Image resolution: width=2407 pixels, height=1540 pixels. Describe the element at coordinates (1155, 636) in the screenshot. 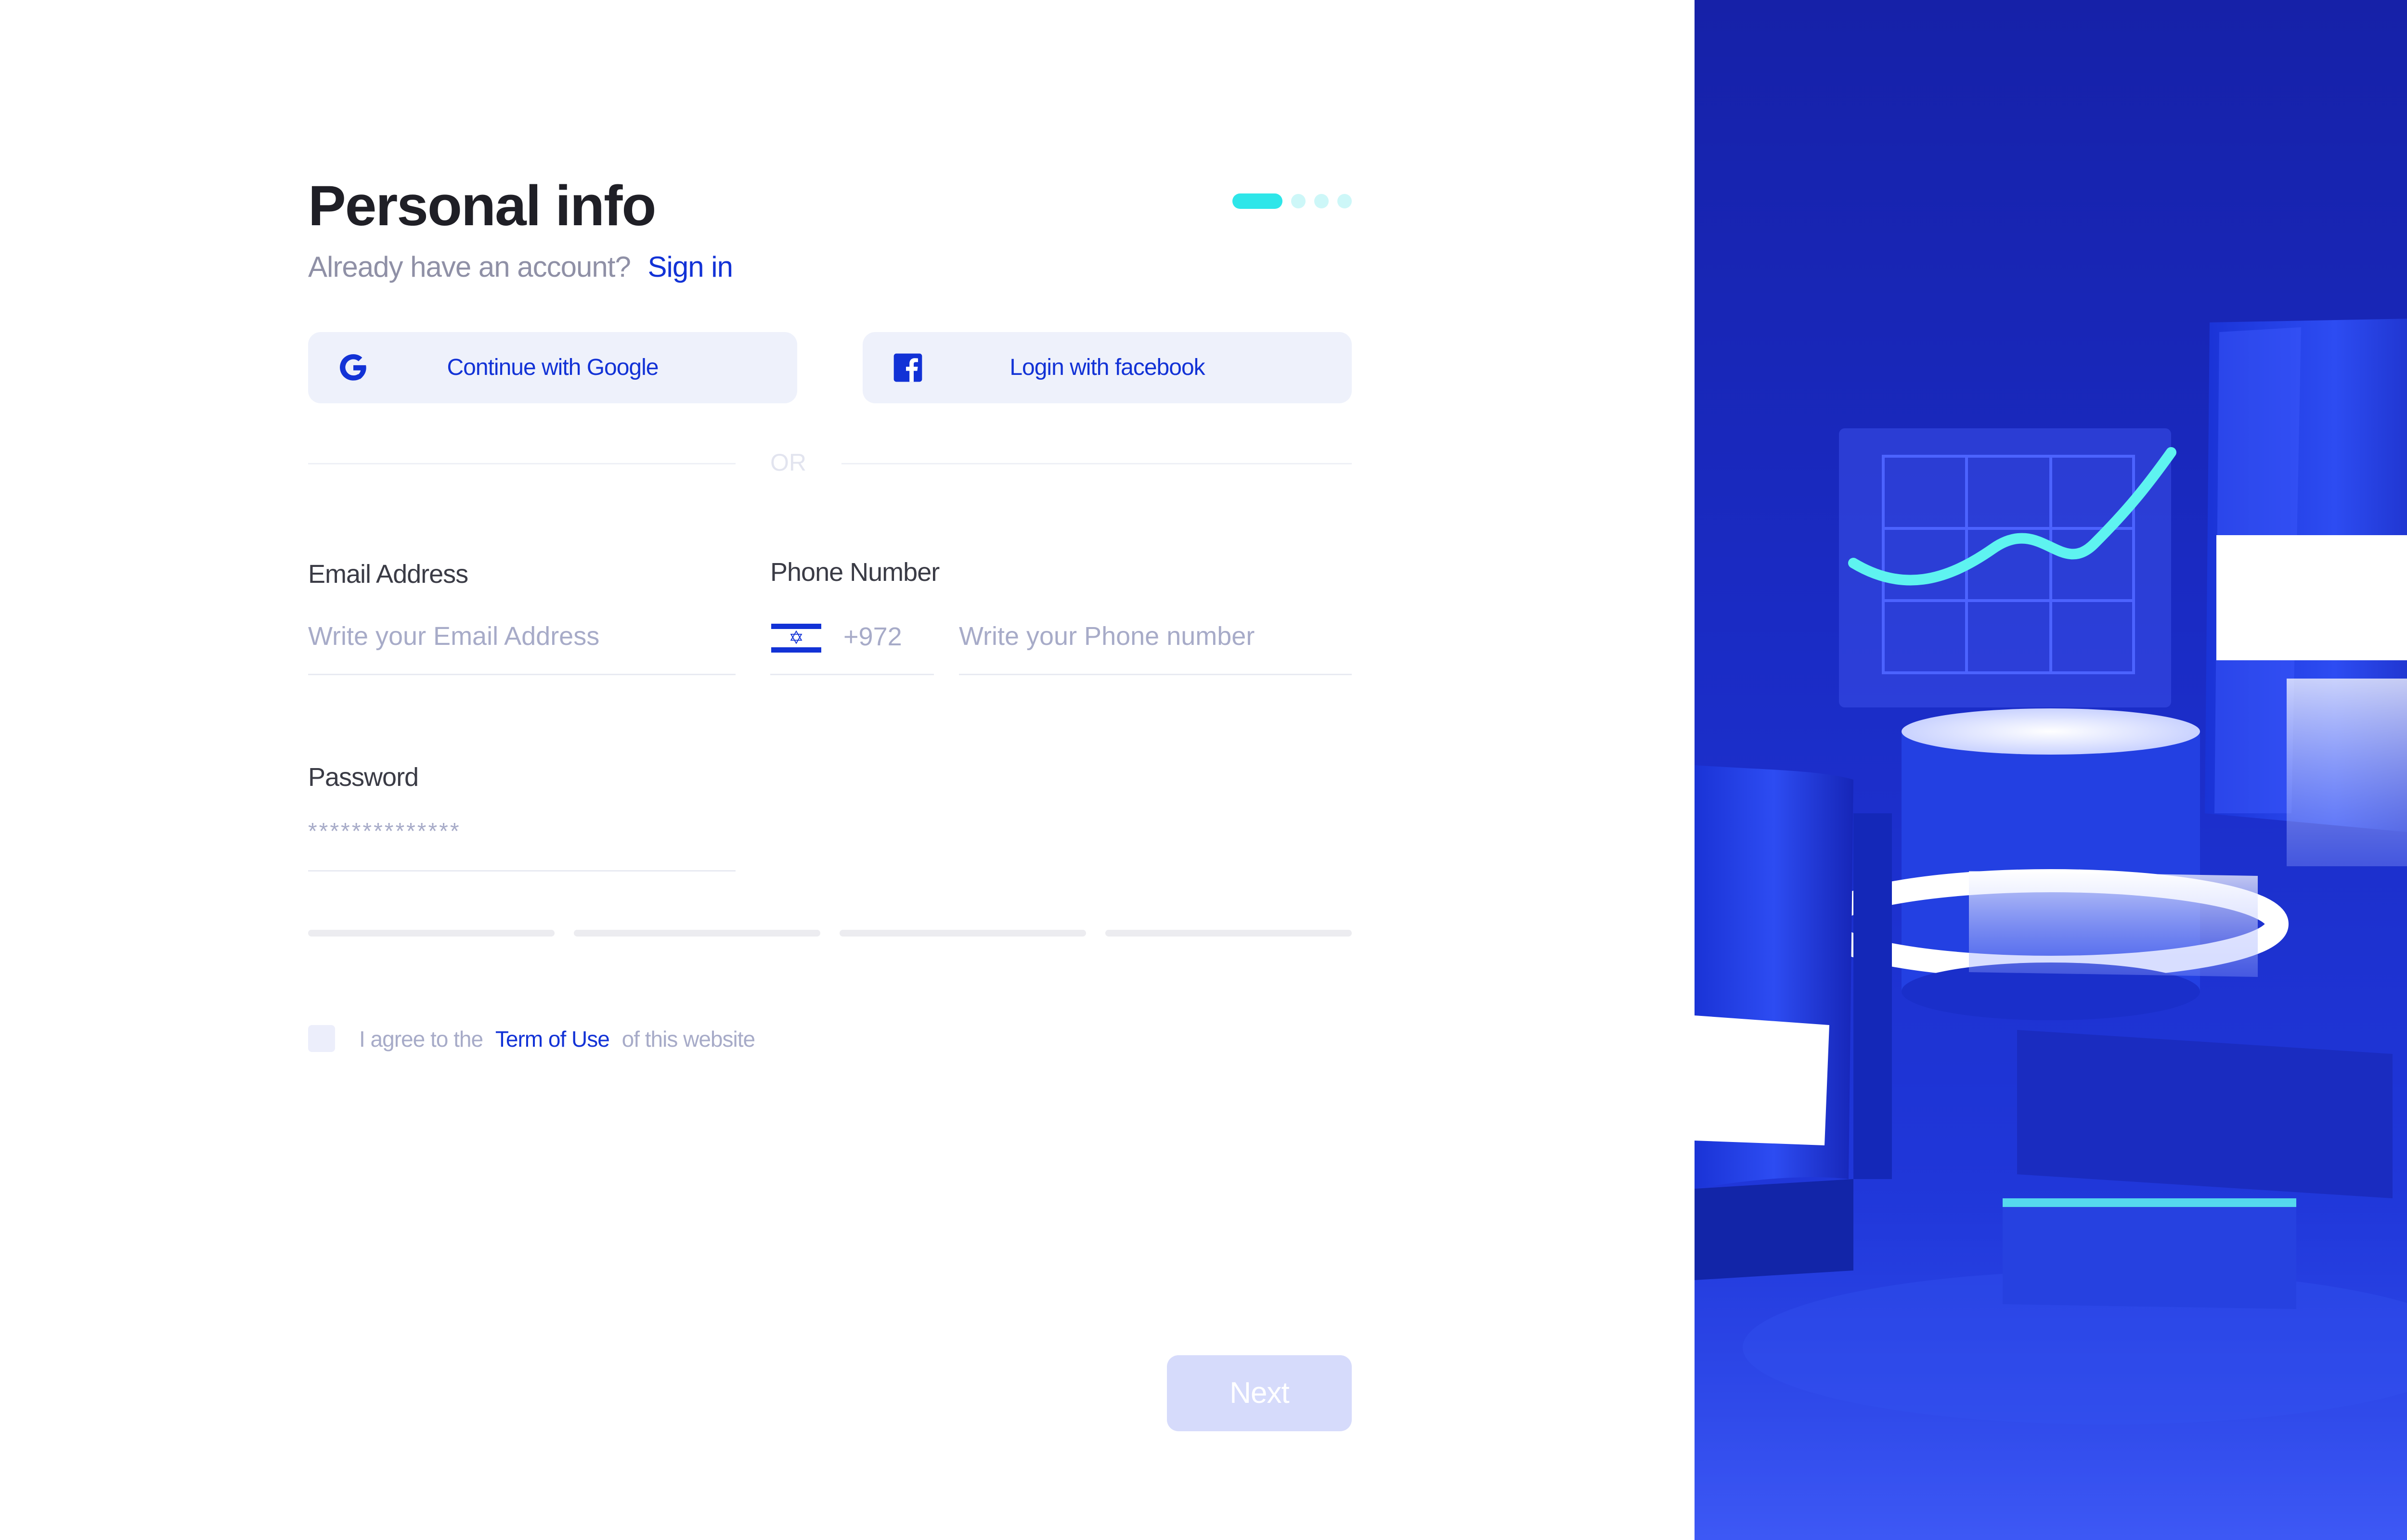

I see `phone-input` at that location.